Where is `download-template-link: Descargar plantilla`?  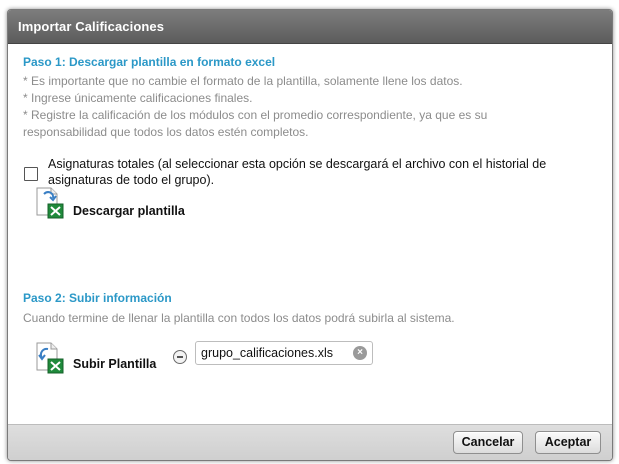
download-template-link: Descargar plantilla is located at coordinates (129, 211).